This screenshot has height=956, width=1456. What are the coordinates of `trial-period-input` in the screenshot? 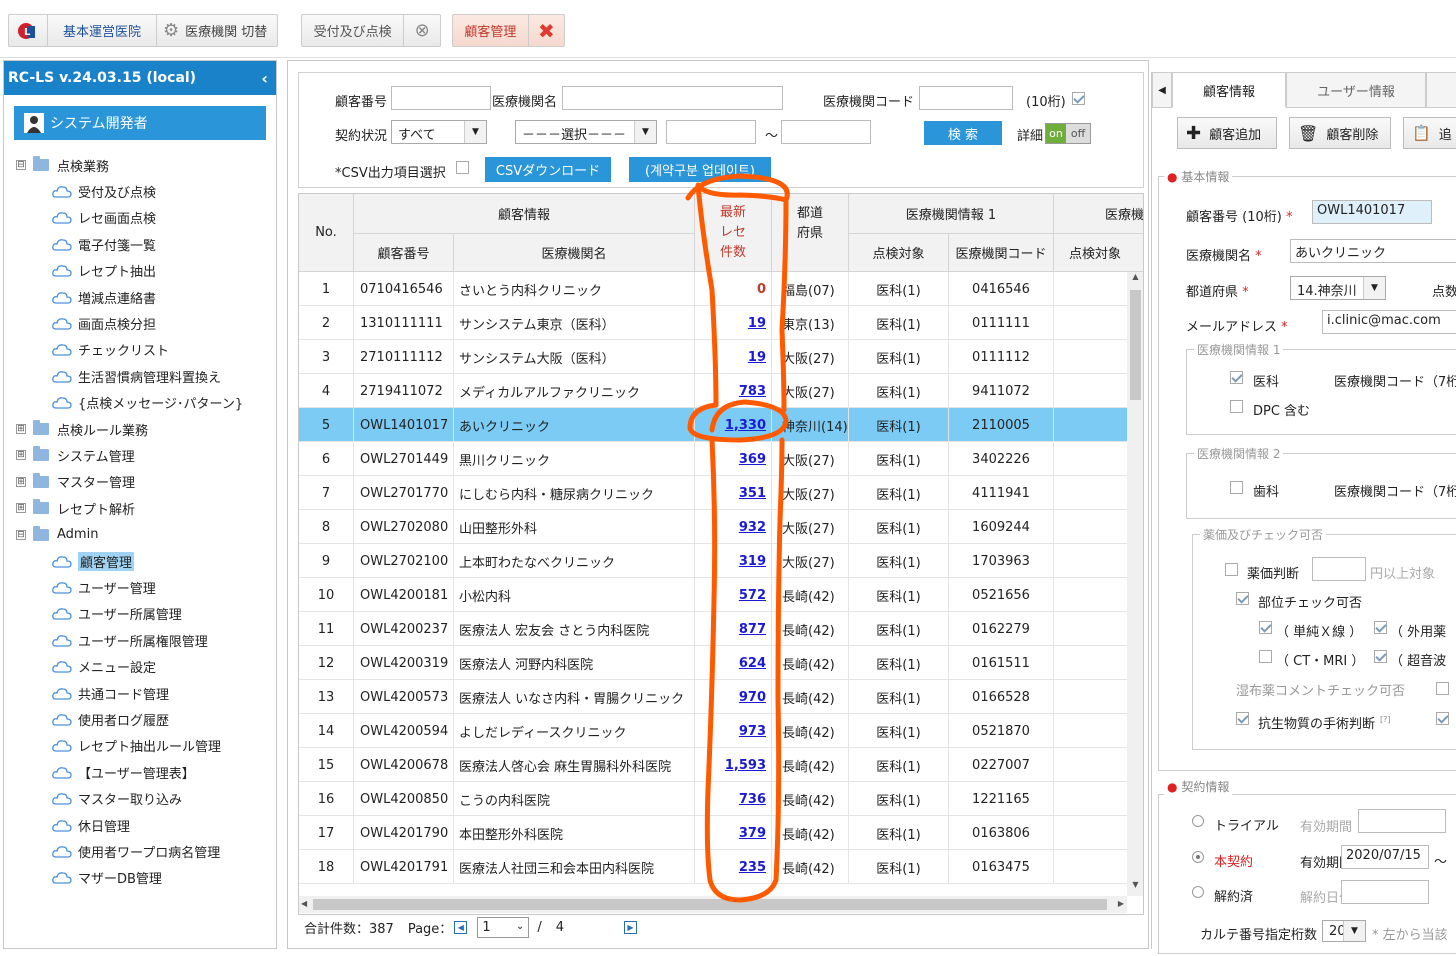 It's located at (1402, 821).